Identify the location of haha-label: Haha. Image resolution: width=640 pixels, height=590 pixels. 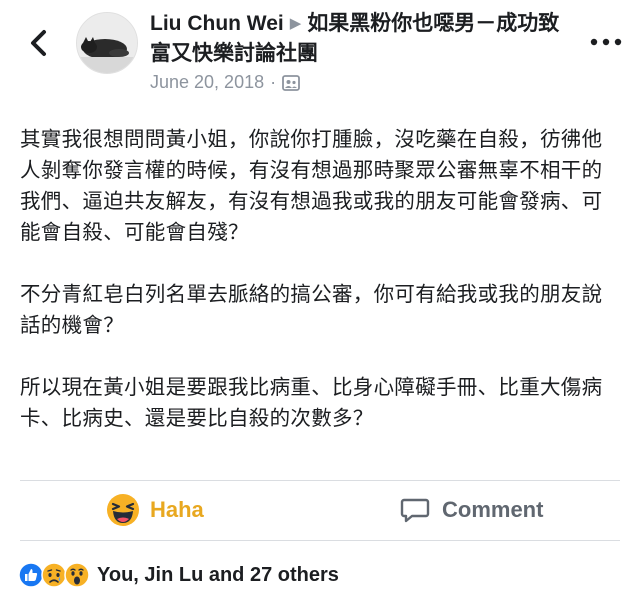
(177, 509).